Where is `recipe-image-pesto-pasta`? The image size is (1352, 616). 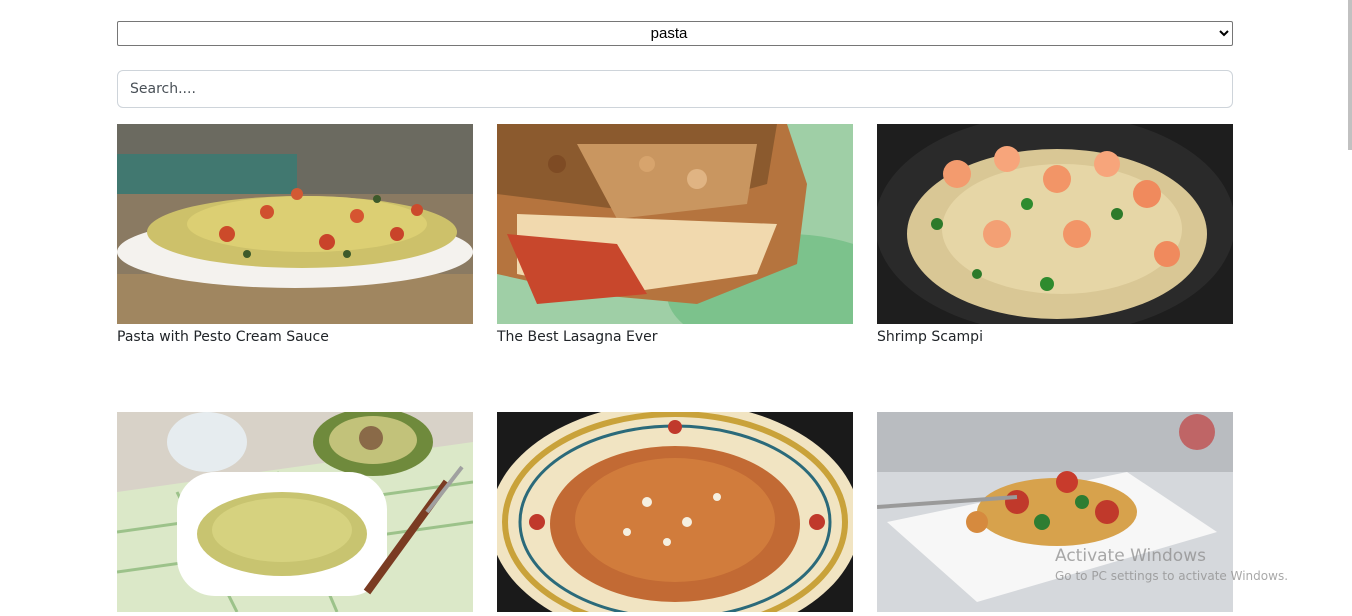
recipe-image-pesto-pasta is located at coordinates (295, 224).